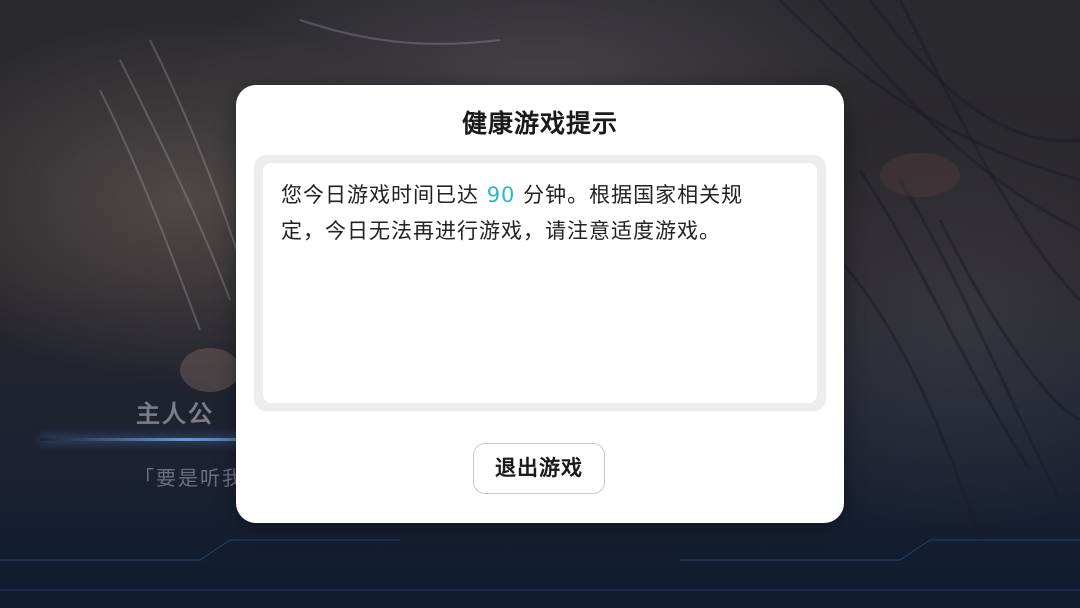 This screenshot has width=1080, height=608. What do you see at coordinates (539, 468) in the screenshot?
I see `exit-game-button: 退出游戏` at bounding box center [539, 468].